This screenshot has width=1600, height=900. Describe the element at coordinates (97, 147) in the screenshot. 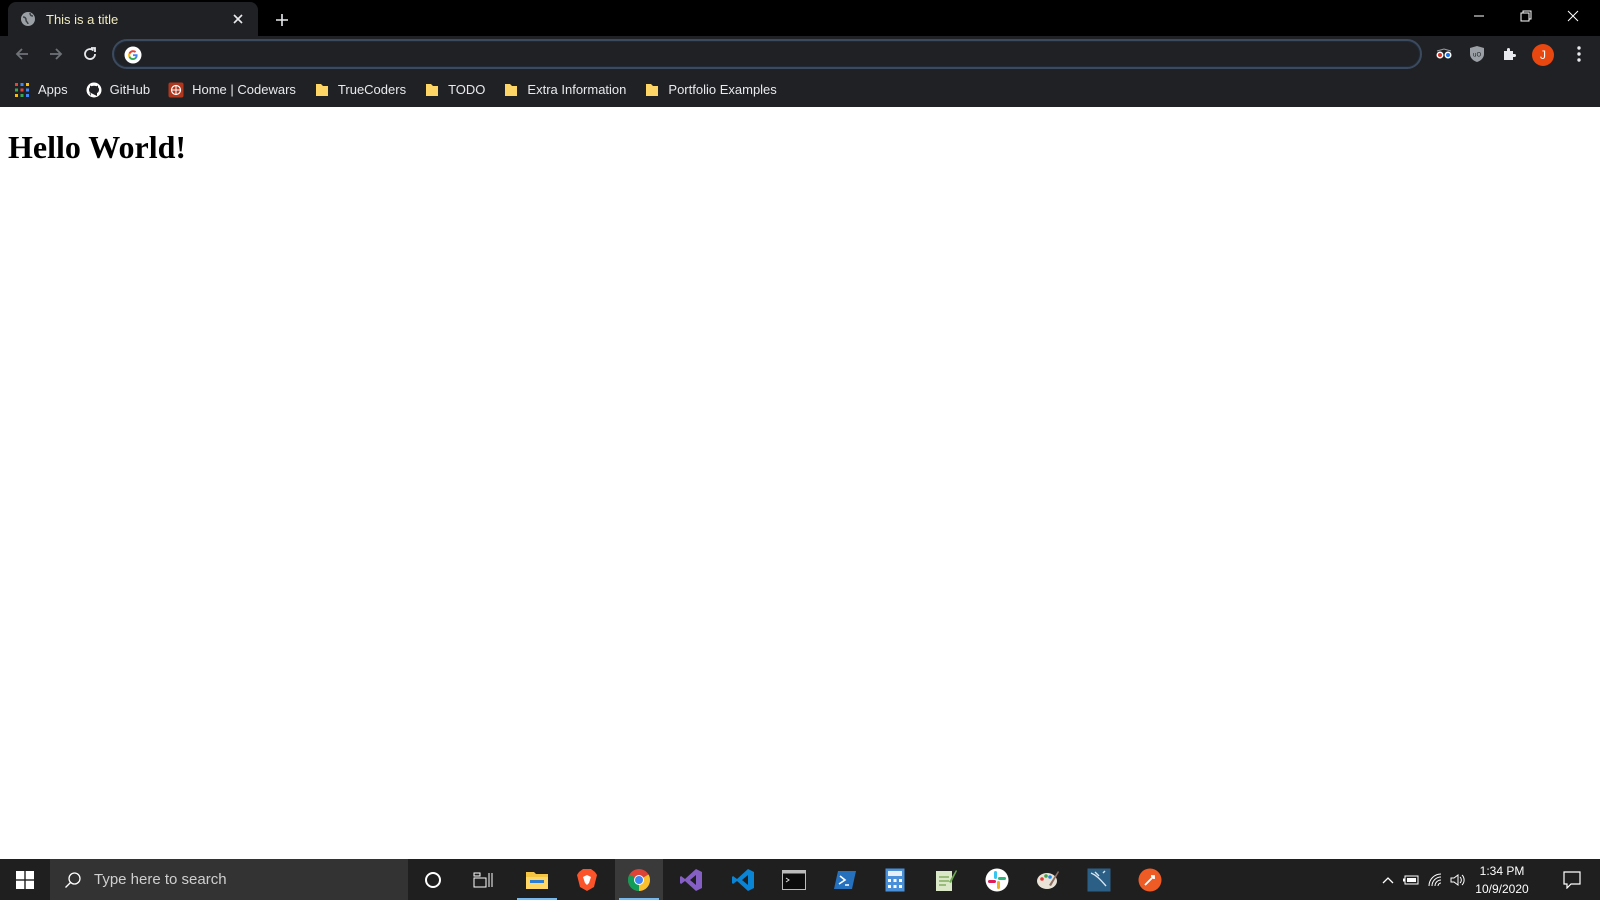

I see `page-heading: Hello World!` at that location.